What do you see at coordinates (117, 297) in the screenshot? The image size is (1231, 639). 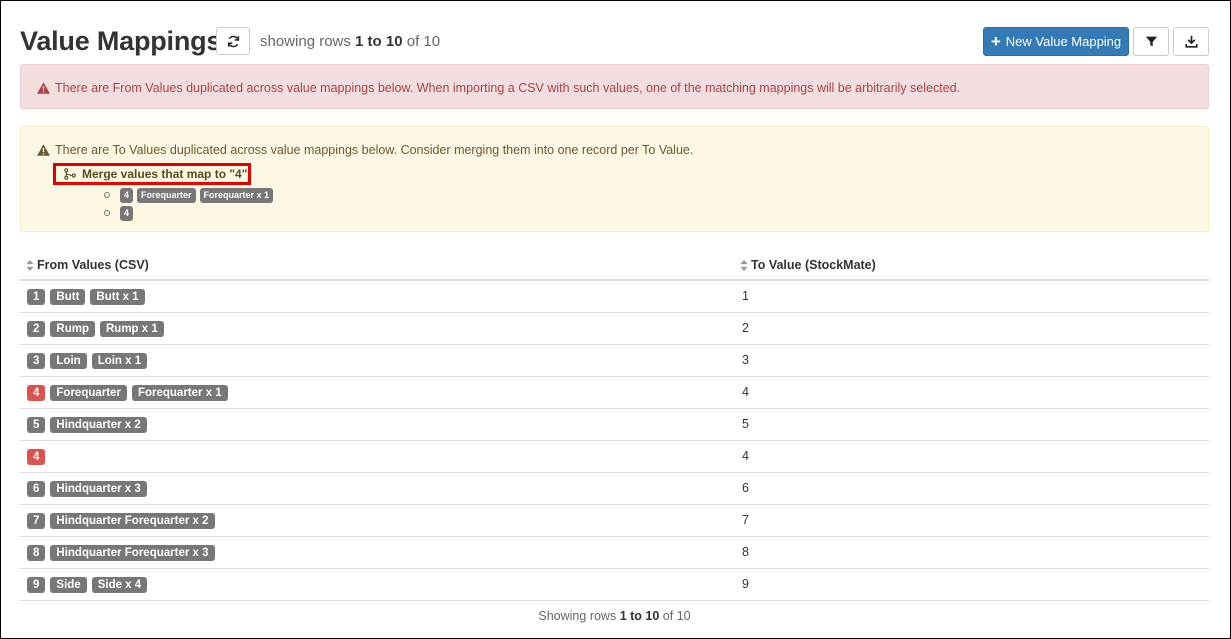 I see `value-label: Butt x 1` at bounding box center [117, 297].